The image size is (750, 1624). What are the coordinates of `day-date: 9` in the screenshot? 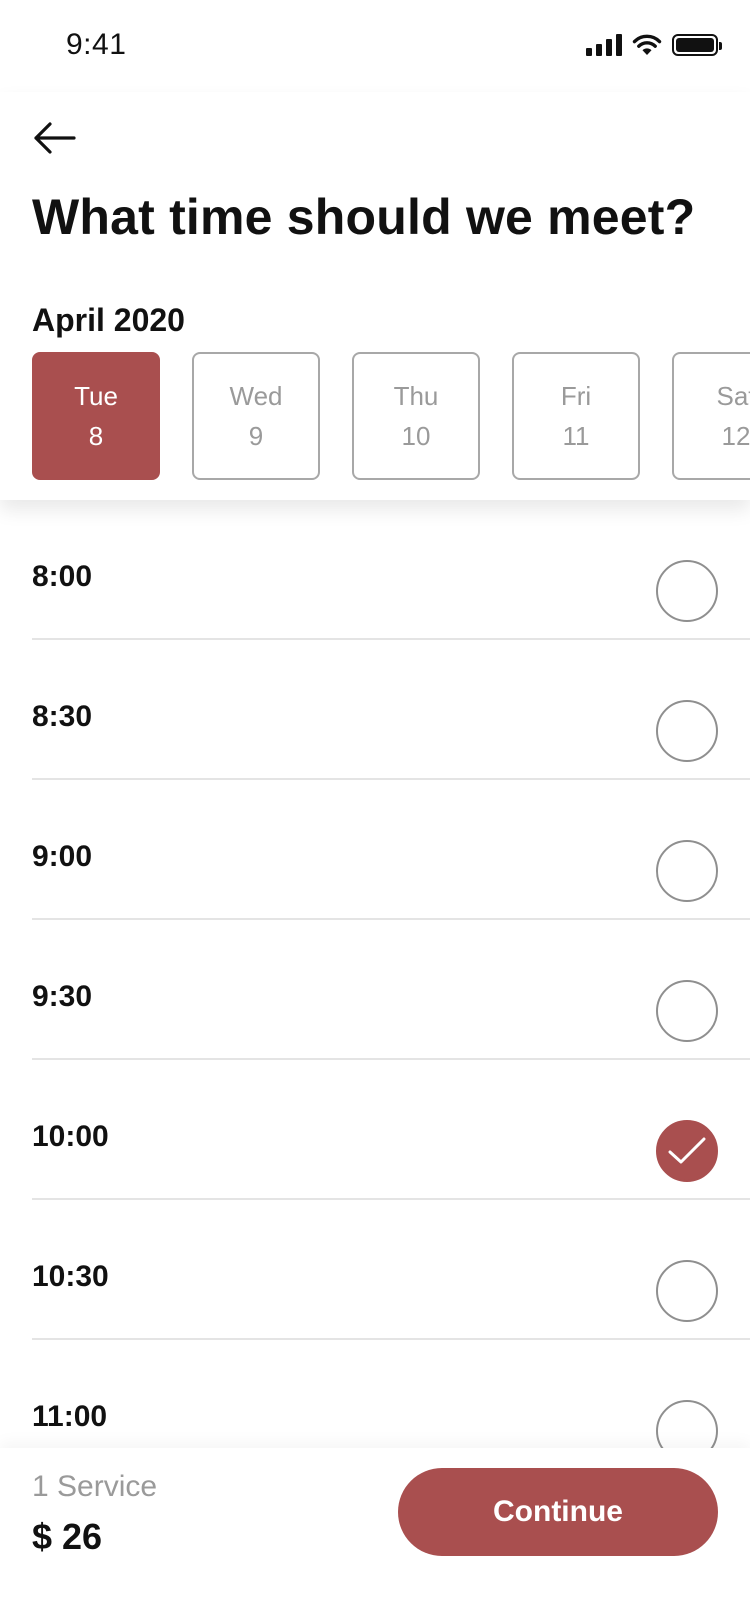 It's located at (256, 436).